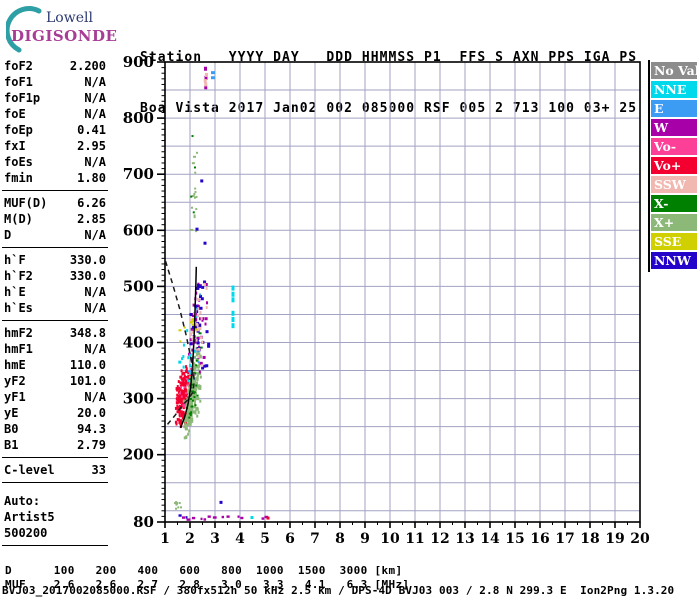 This screenshot has height=600, width=700. I want to click on legend-item-ssw: SSW, so click(674, 184).